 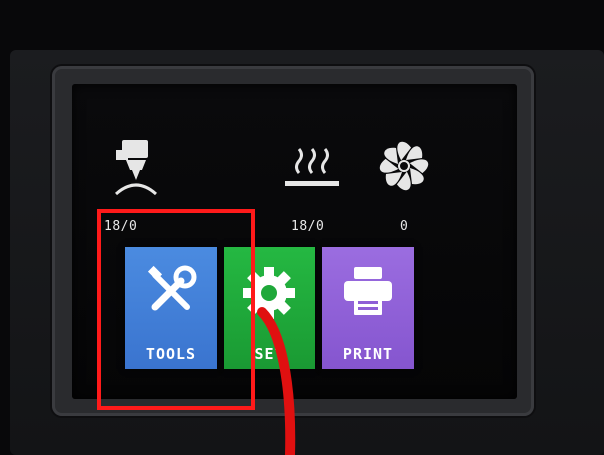 I want to click on nozzle-icon, so click(x=138, y=170).